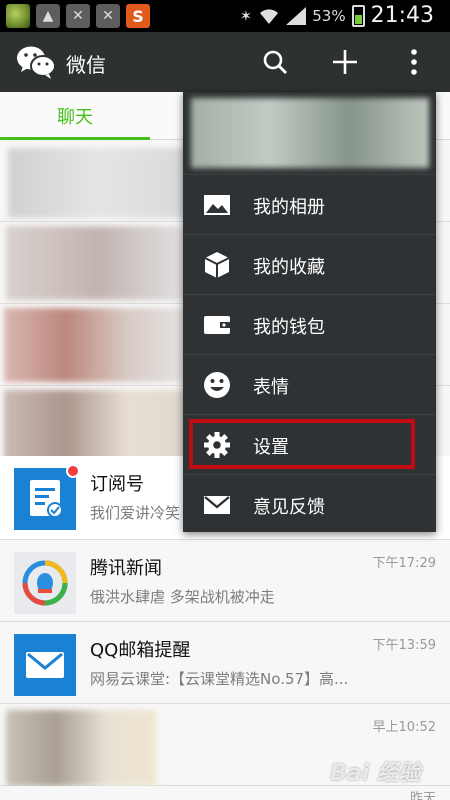 This screenshot has width=450, height=800. Describe the element at coordinates (225, 663) in the screenshot. I see `list-item-qq-mail: QQ邮箱提醒 网易云课堂:【云课堂精选No.57】高... 下午13:59` at that location.